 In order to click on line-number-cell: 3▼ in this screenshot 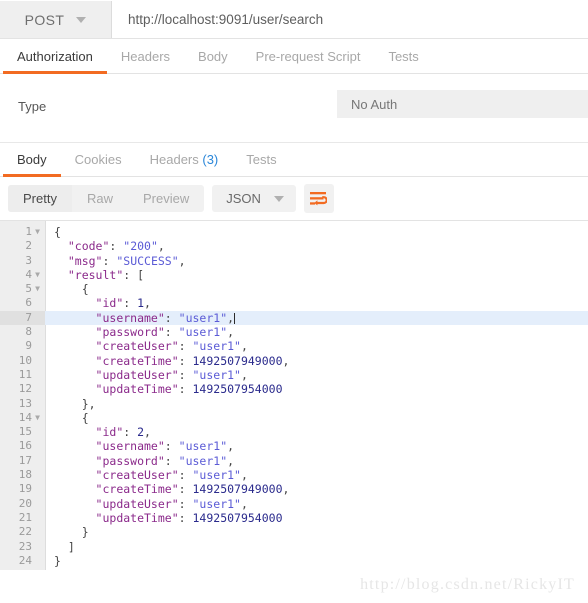, I will do `click(22, 261)`.